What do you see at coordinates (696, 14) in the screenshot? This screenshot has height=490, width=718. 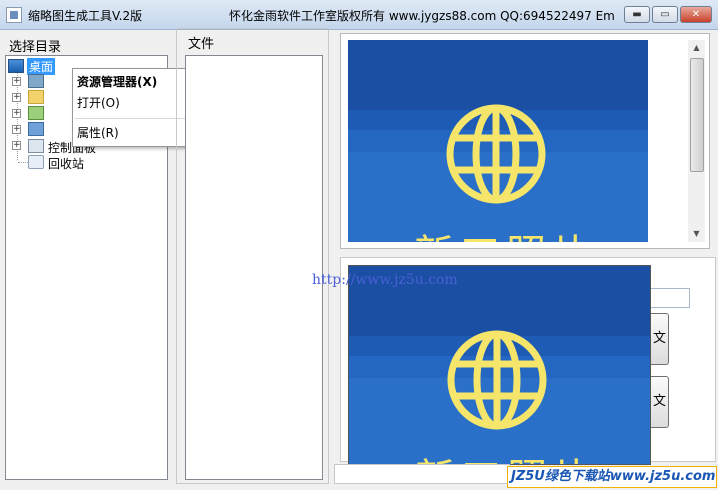 I see `close-button: ✕` at bounding box center [696, 14].